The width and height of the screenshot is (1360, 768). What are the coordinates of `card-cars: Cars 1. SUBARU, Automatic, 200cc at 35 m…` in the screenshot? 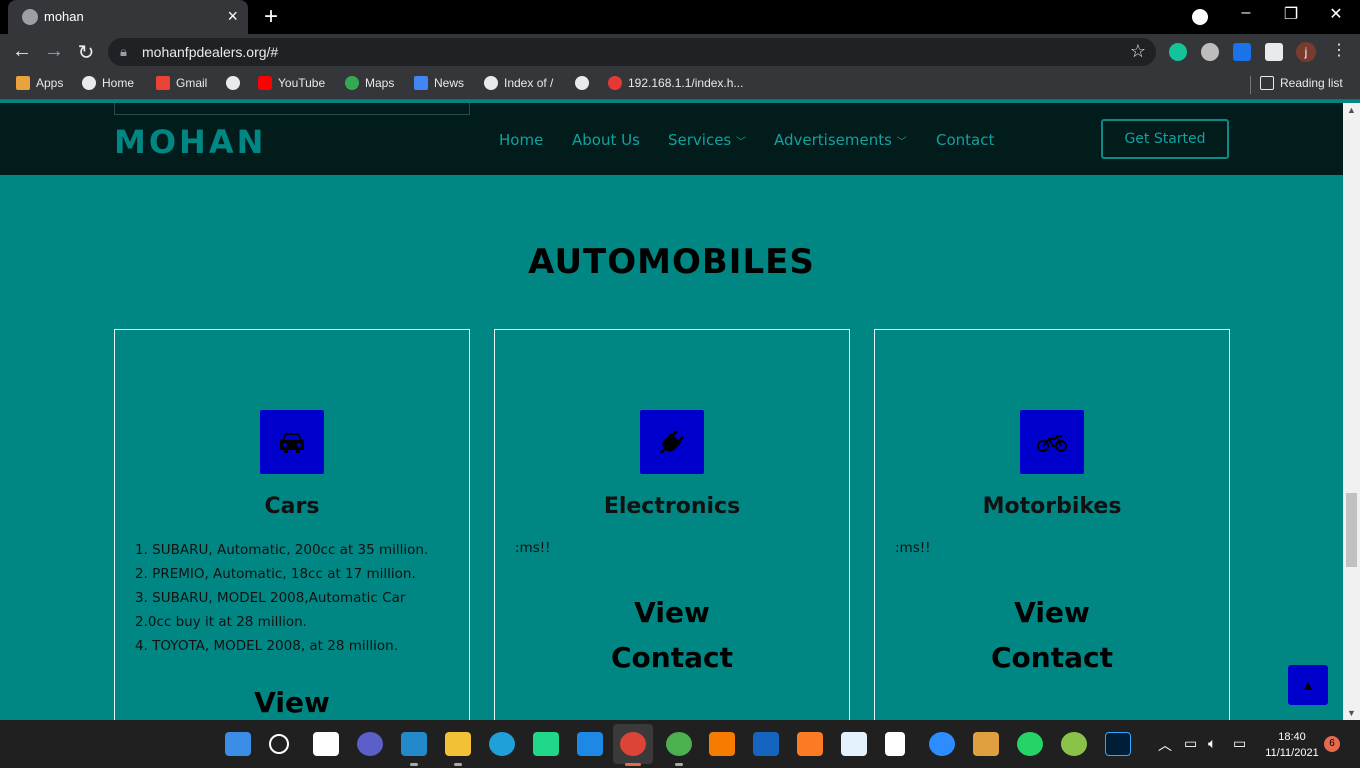 It's located at (292, 529).